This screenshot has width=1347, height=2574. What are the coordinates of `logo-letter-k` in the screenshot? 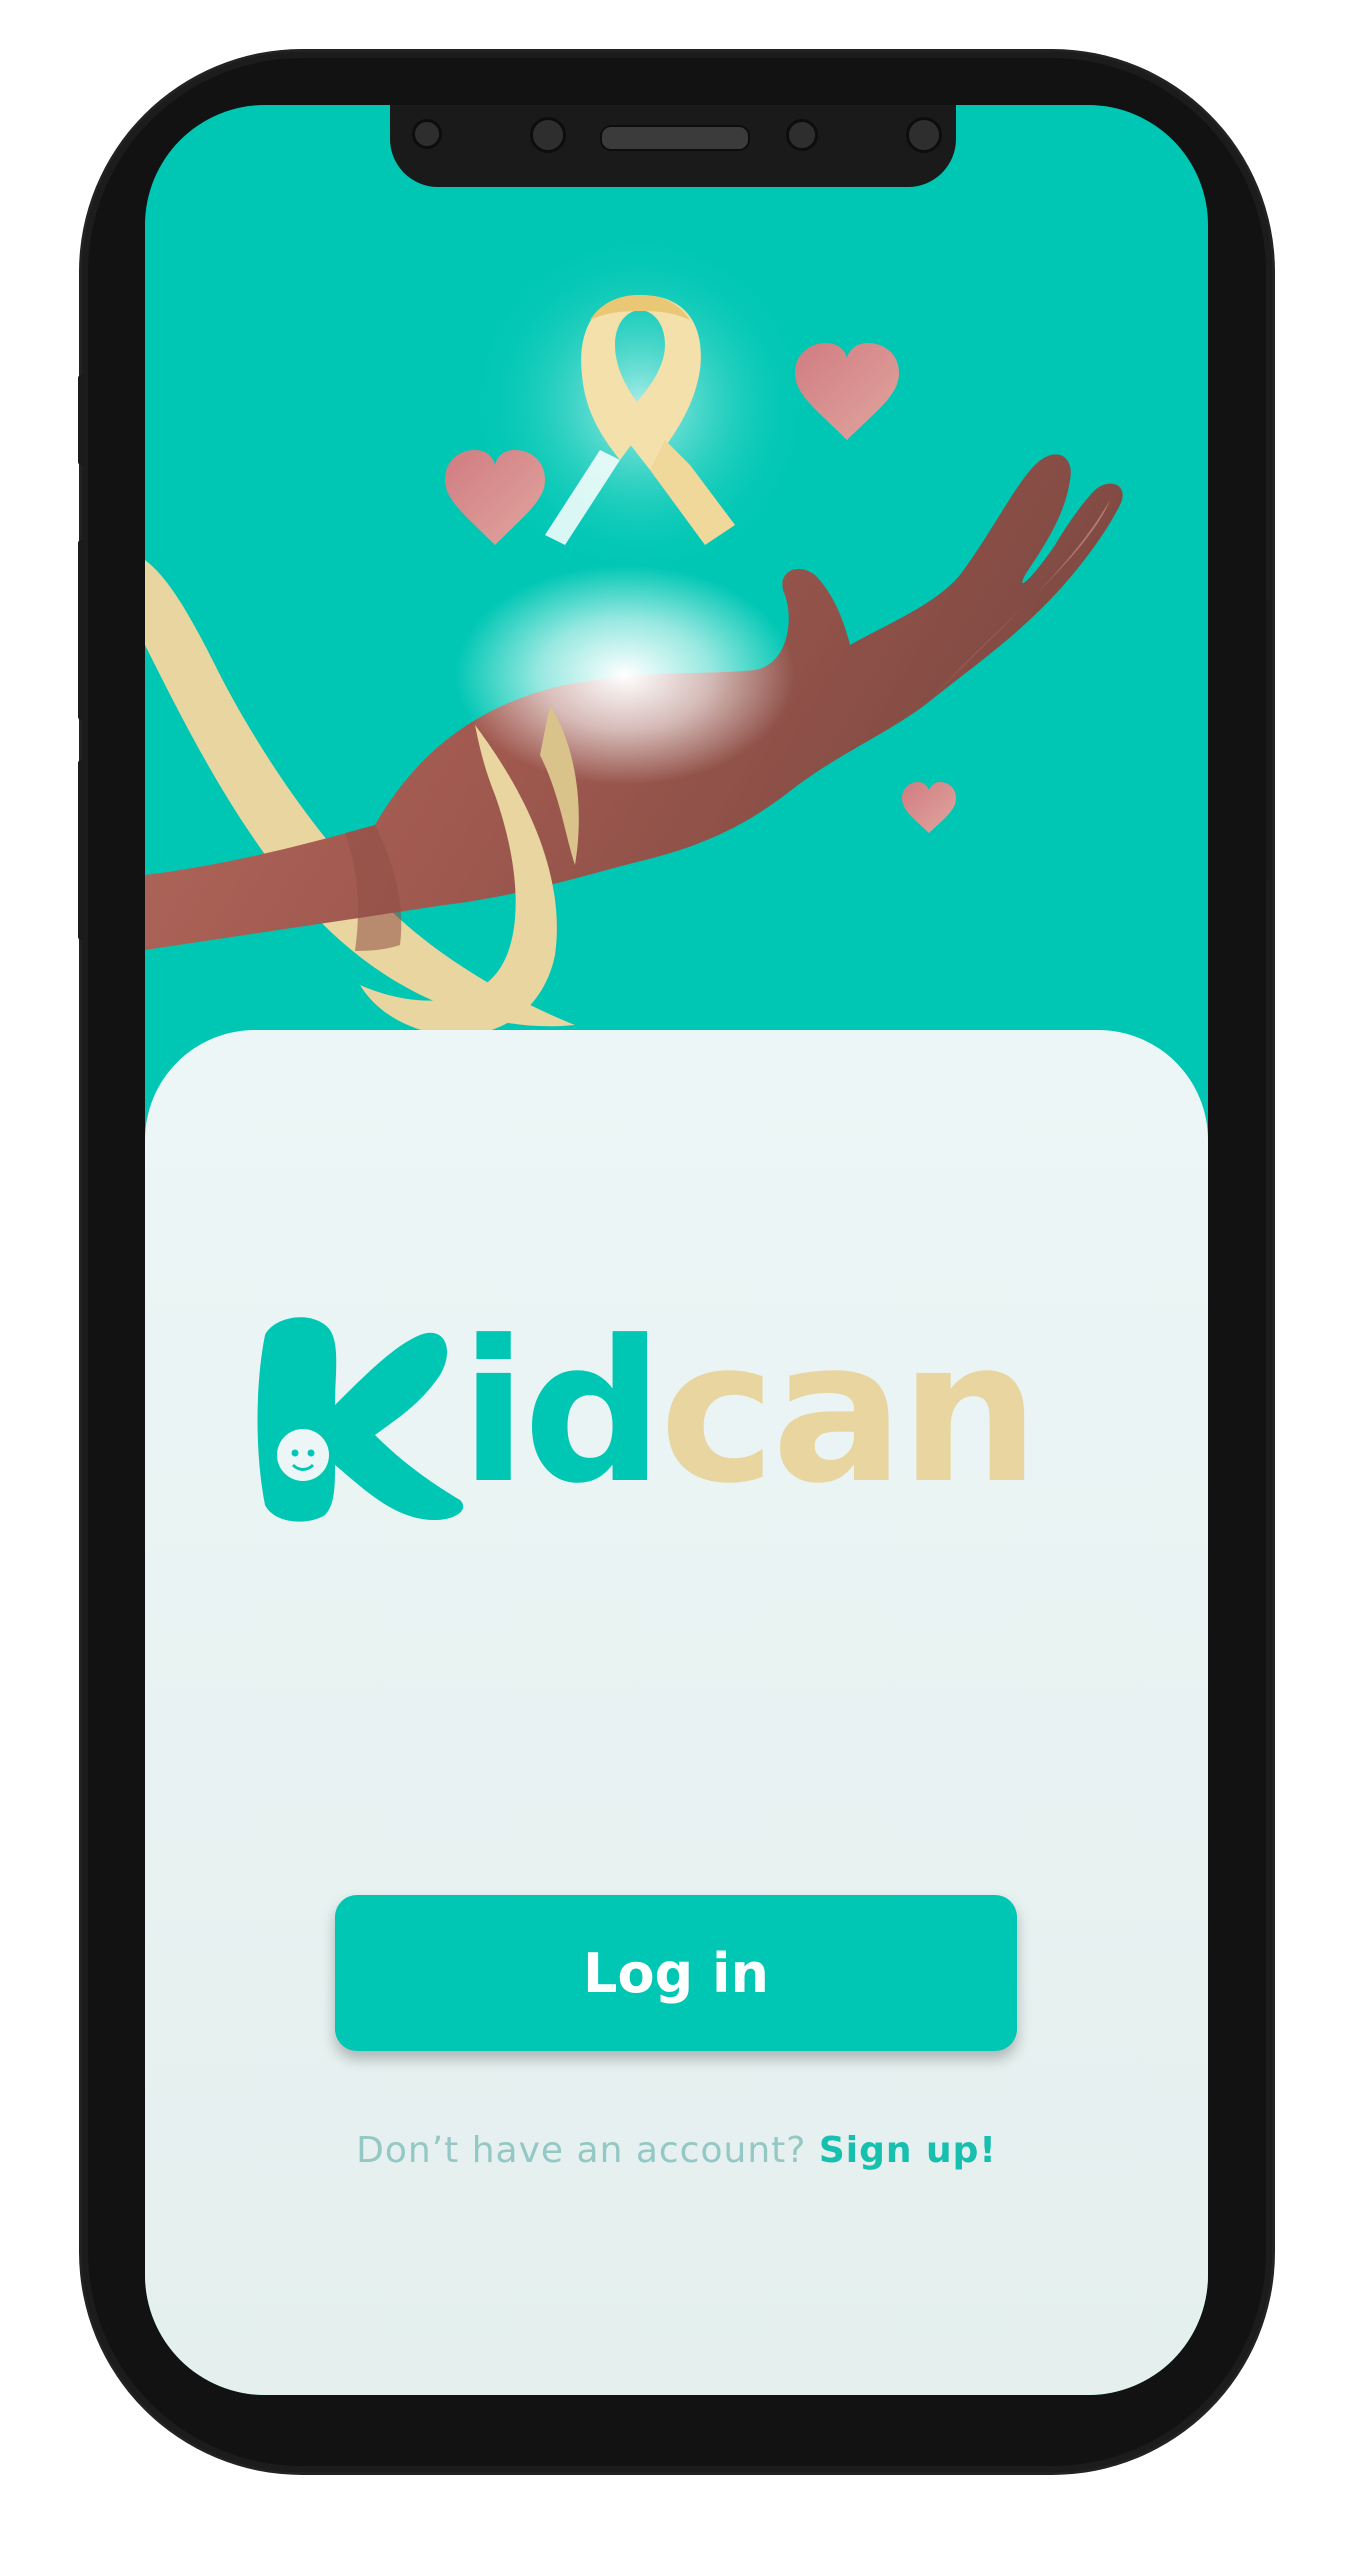 It's located at (360, 1419).